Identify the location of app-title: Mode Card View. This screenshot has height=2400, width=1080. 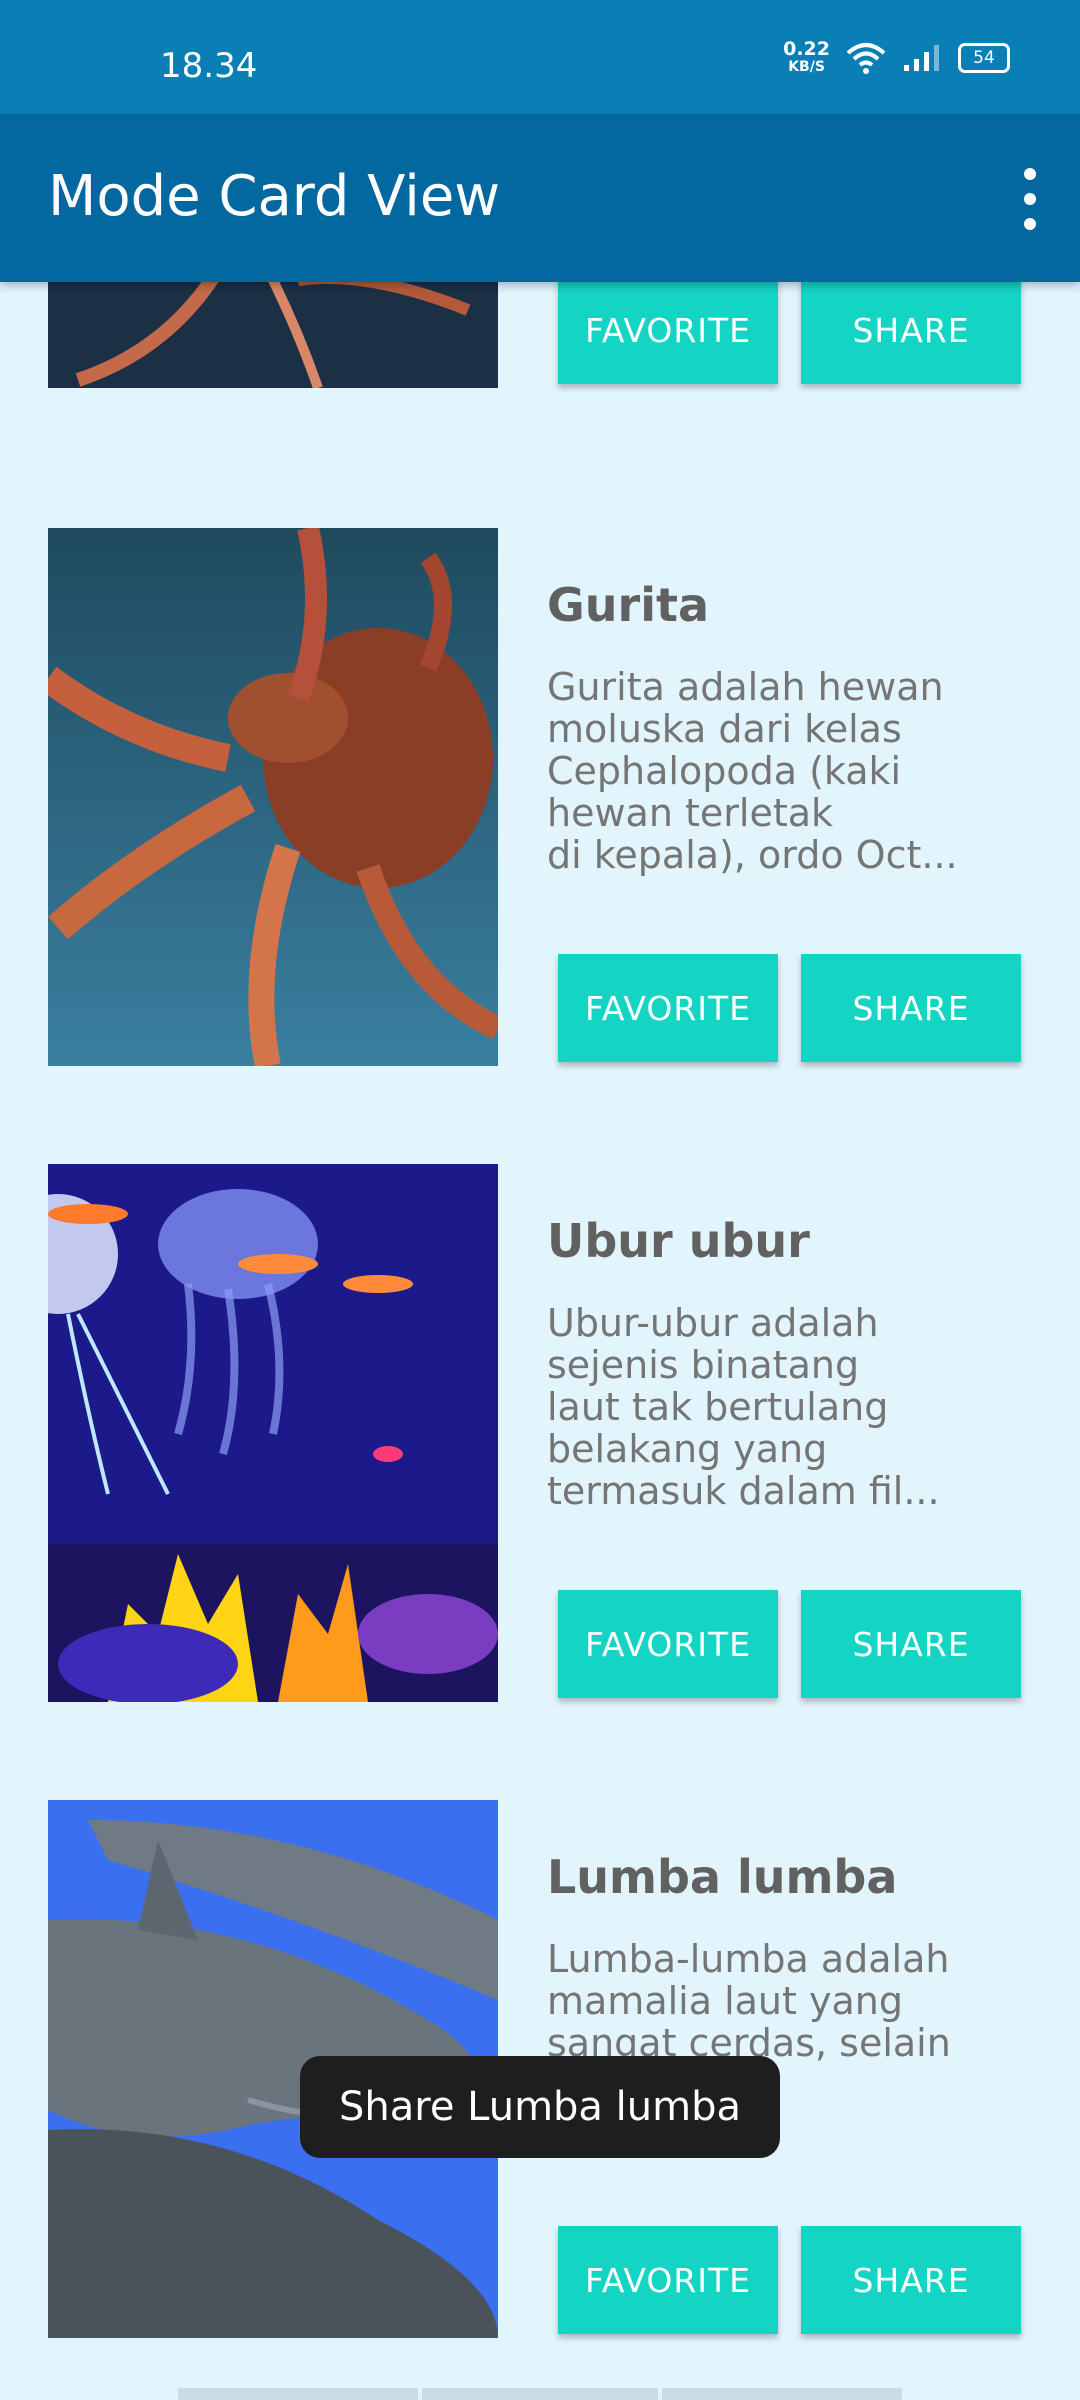
(274, 196).